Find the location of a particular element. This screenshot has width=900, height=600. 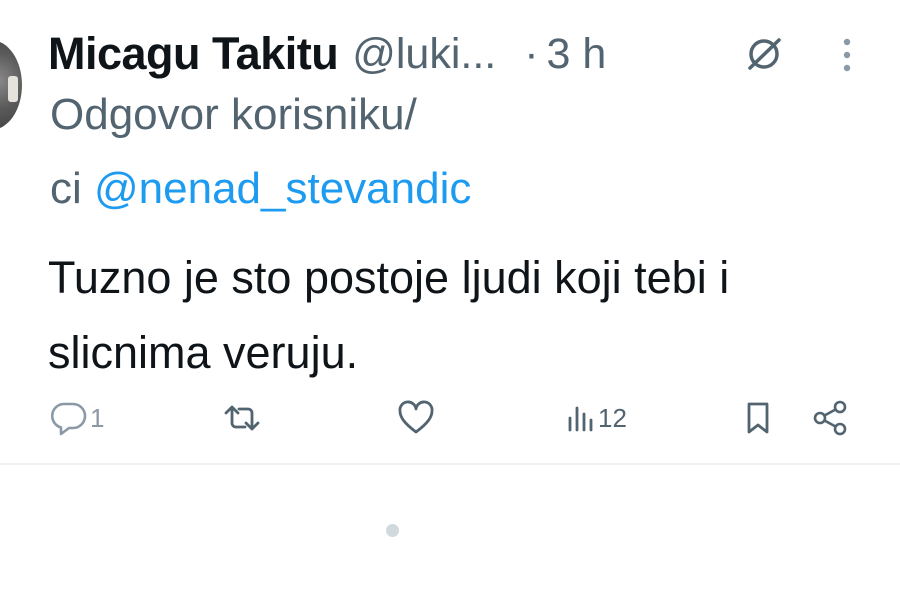

reply-button: 1 is located at coordinates (76, 418).